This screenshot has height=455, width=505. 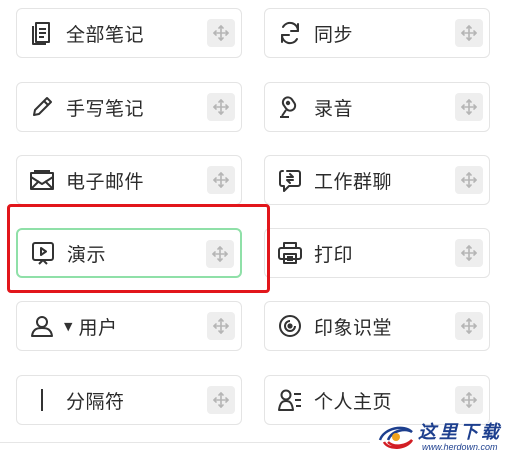 I want to click on watermark-title: 这里下载, so click(x=460, y=432).